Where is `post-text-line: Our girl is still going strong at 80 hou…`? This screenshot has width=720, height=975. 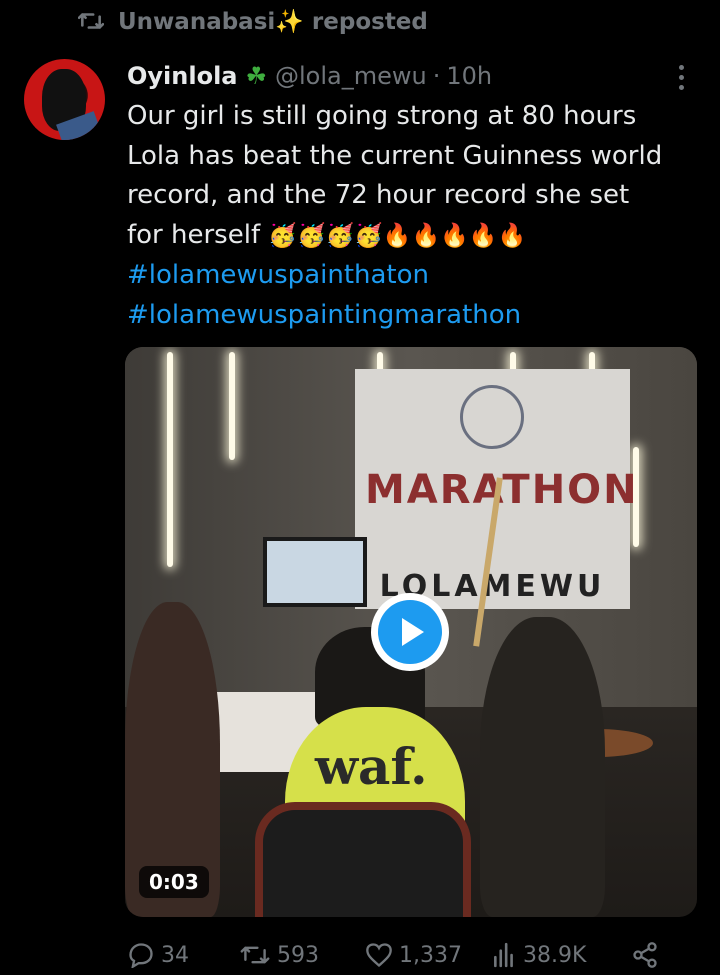
post-text-line: Our girl is still going strong at 80 hou… is located at coordinates (382, 116).